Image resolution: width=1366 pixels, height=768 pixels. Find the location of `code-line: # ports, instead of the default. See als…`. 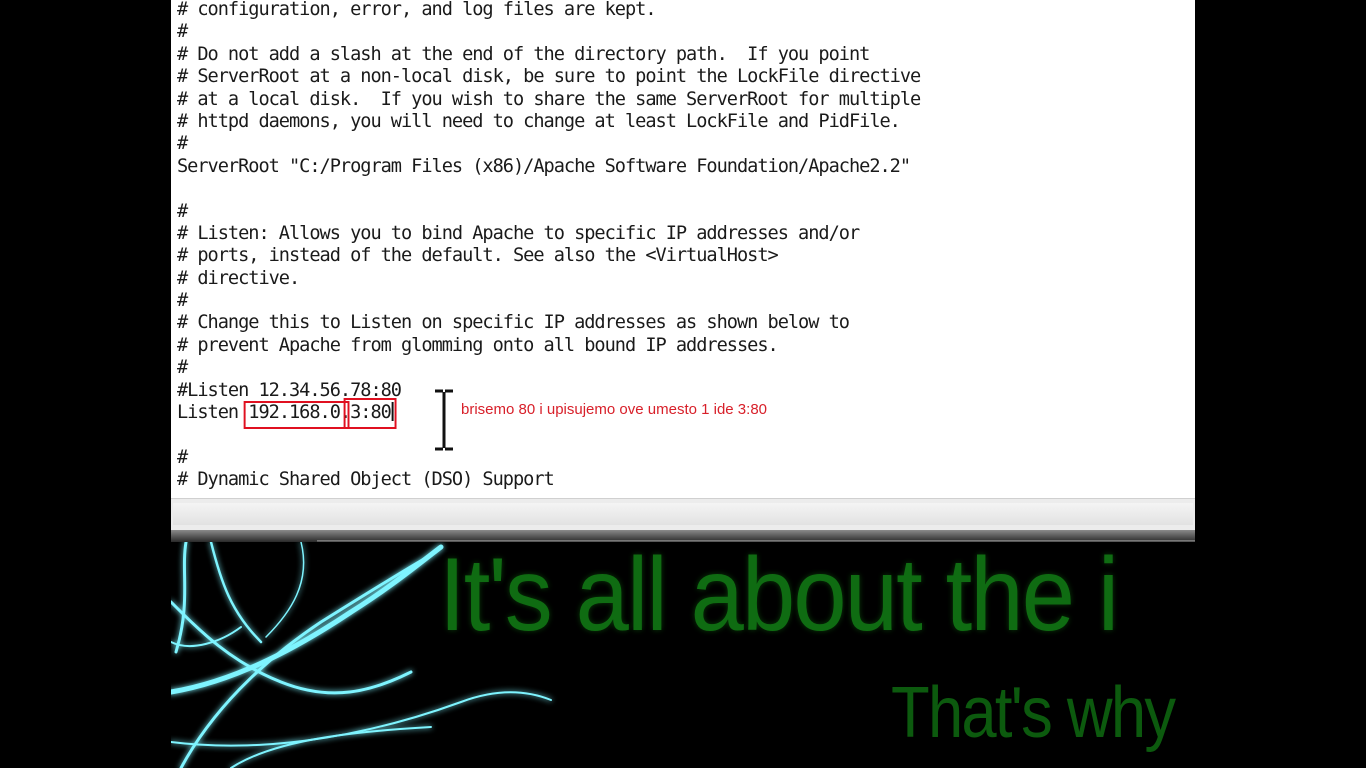

code-line: # ports, instead of the default. See als… is located at coordinates (478, 255).